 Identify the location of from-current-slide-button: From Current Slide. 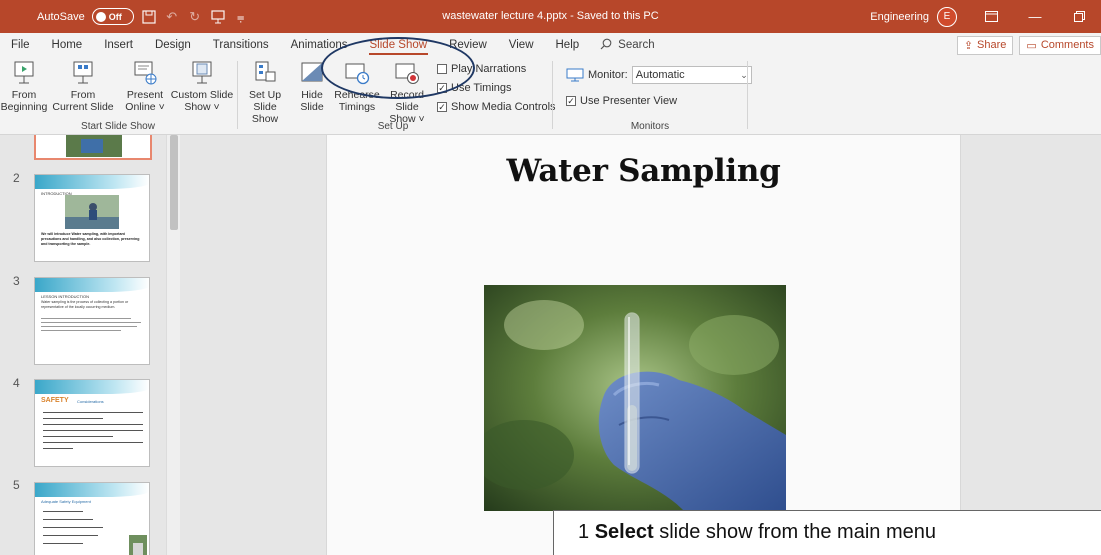
(83, 86).